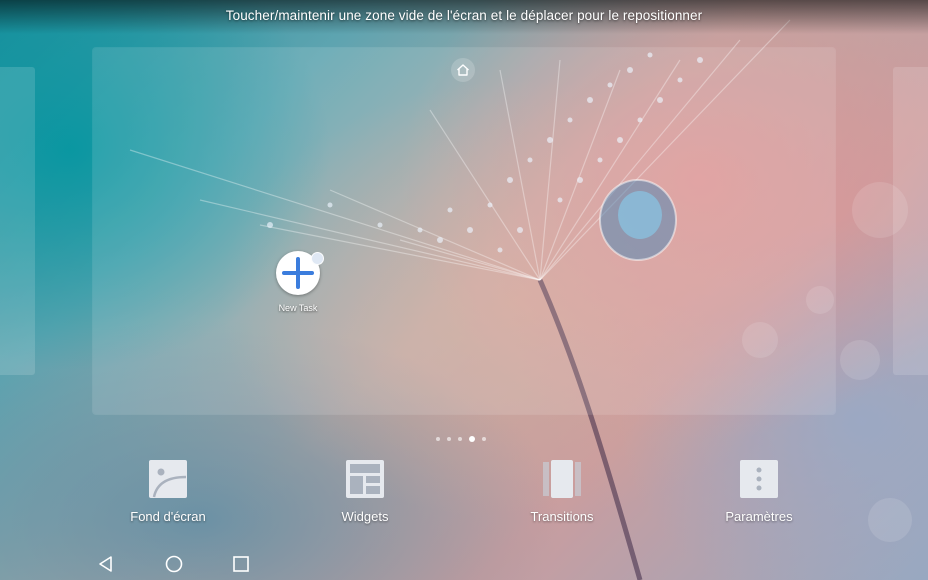  What do you see at coordinates (365, 479) in the screenshot?
I see `widgets-icon` at bounding box center [365, 479].